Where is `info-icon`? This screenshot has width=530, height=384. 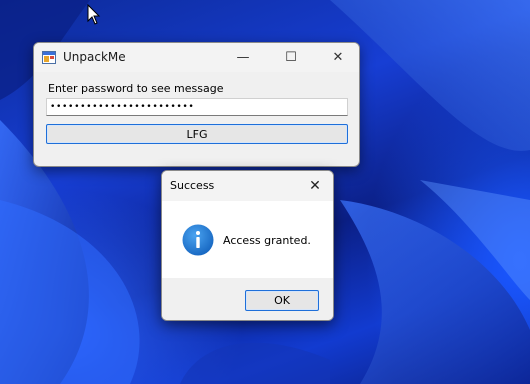
info-icon is located at coordinates (198, 240).